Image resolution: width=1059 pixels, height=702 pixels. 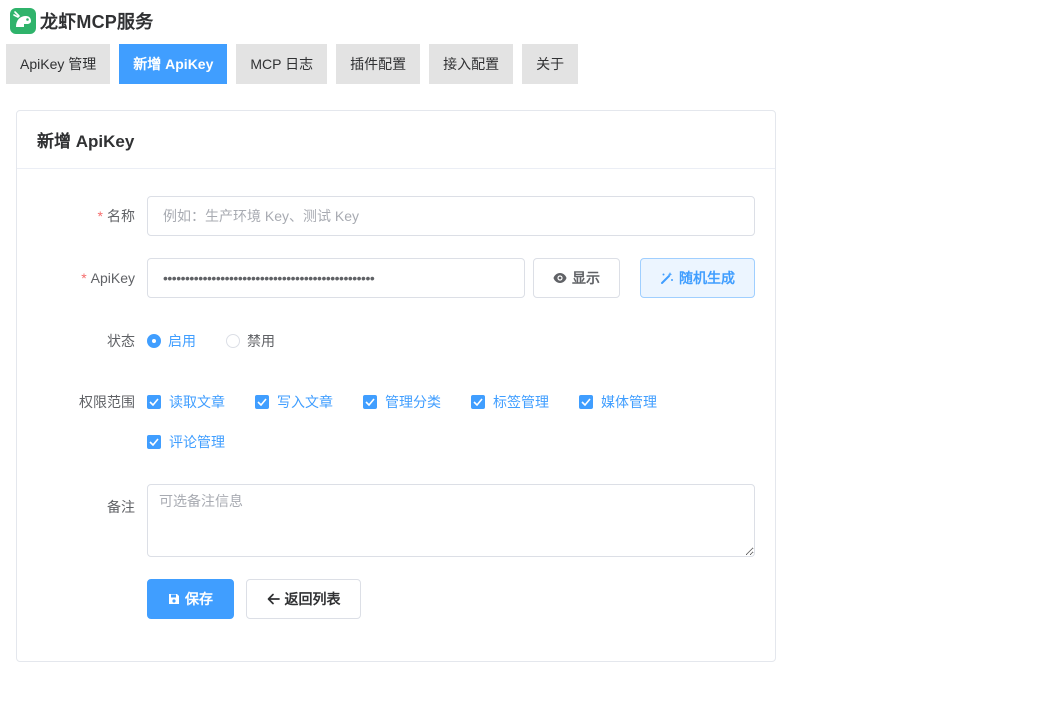 What do you see at coordinates (108, 278) in the screenshot?
I see `apikey-label: * ApiKey` at bounding box center [108, 278].